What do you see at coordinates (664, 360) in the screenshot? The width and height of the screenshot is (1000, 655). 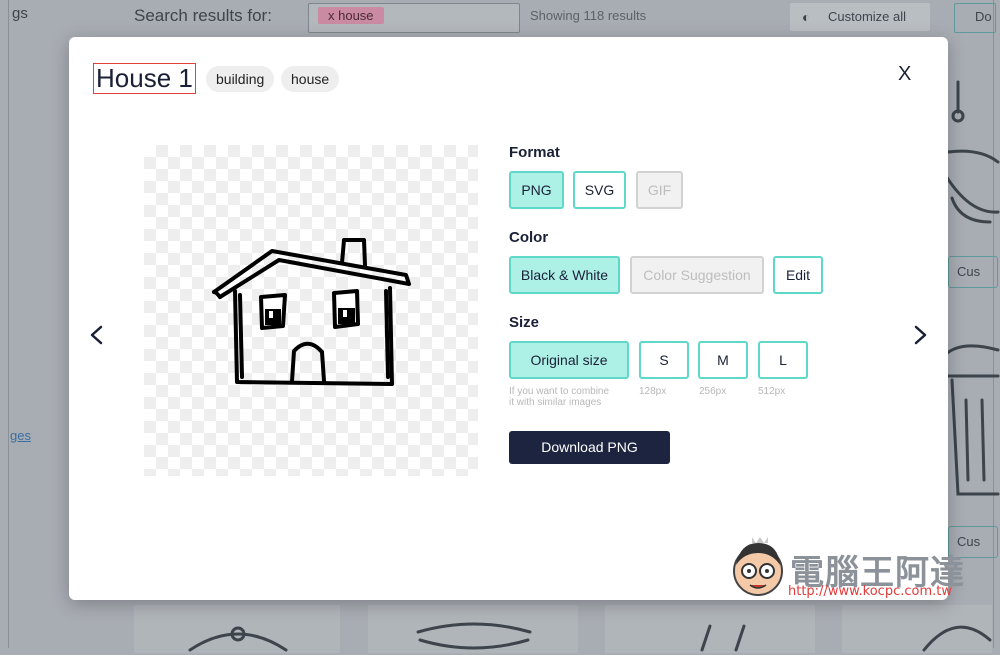 I see `size-s-button: S` at bounding box center [664, 360].